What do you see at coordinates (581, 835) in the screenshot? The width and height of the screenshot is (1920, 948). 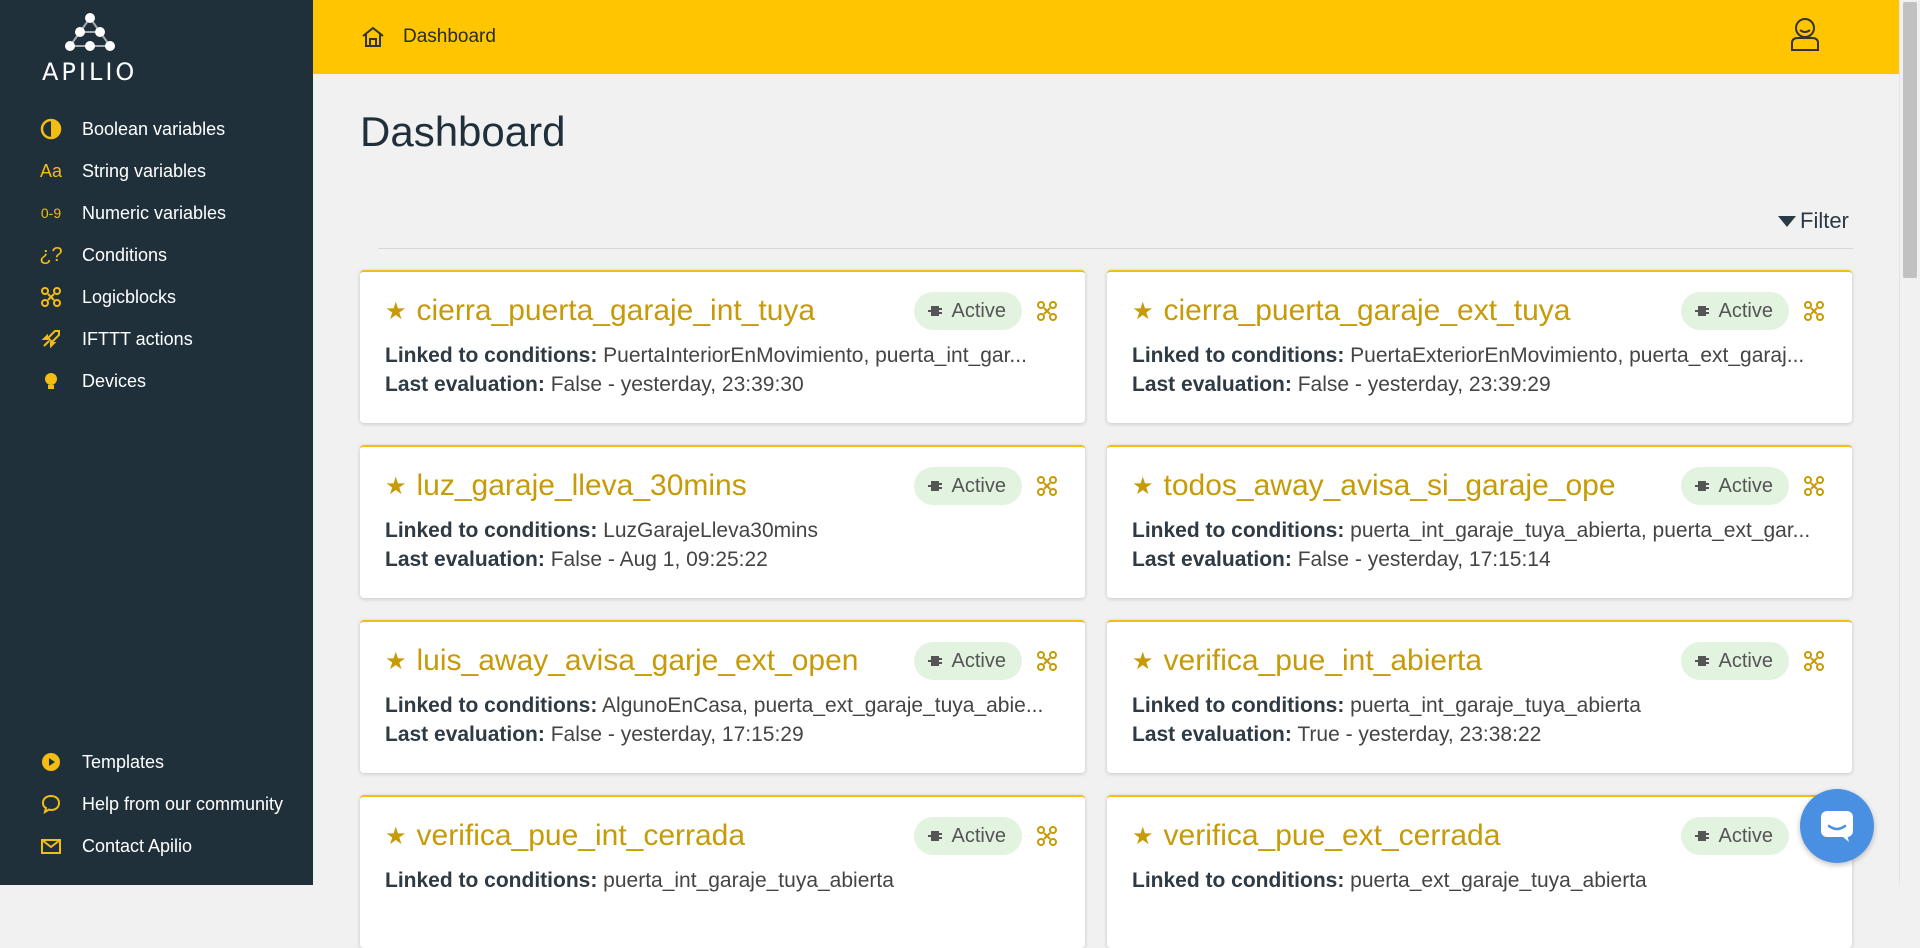 I see `logicblock-name: verifica_pue_int_cerrada` at bounding box center [581, 835].